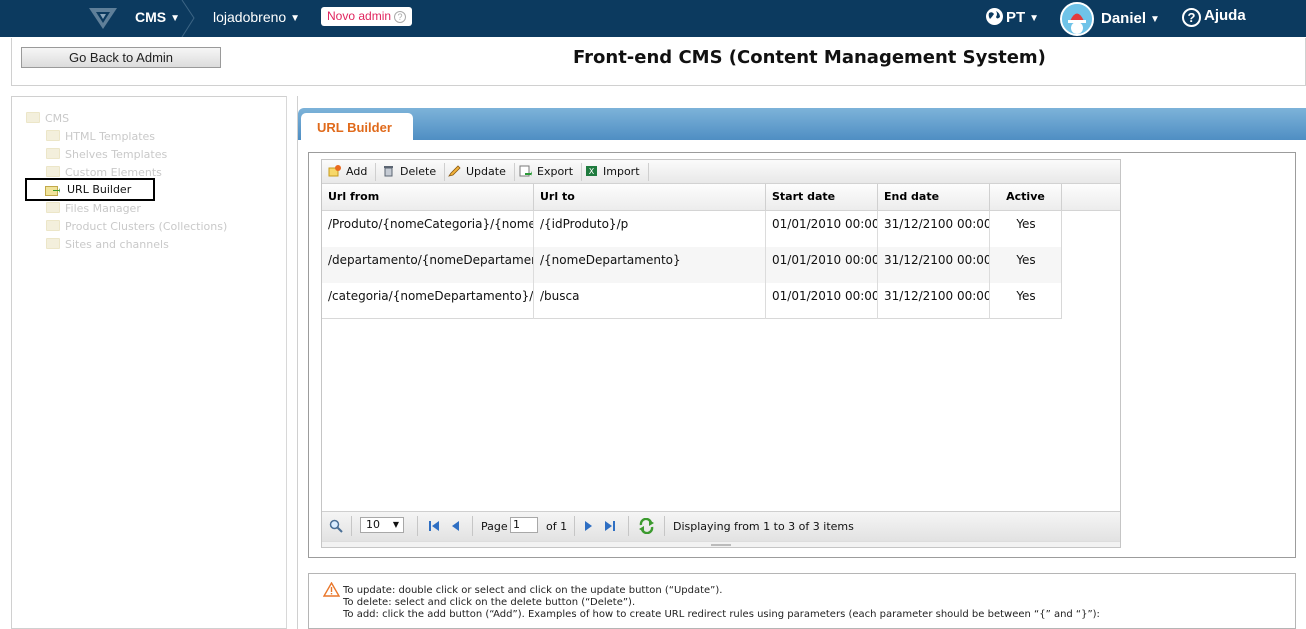 This screenshot has width=1306, height=629. I want to click on next-page-icon, so click(589, 526).